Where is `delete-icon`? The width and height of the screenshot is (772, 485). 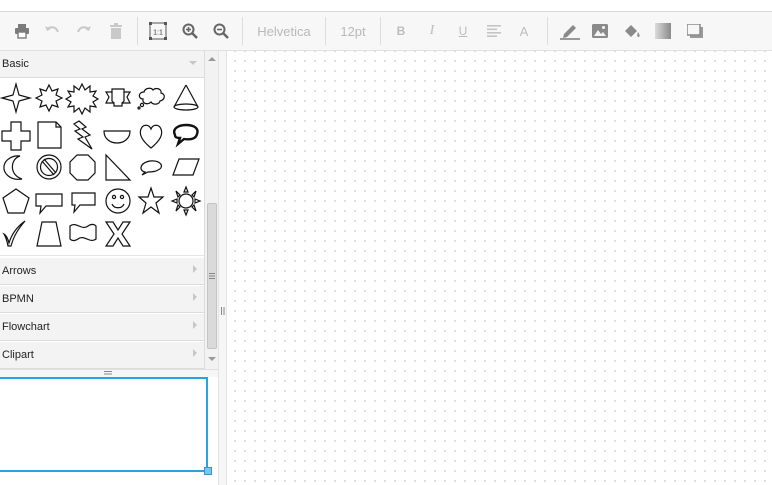
delete-icon is located at coordinates (116, 31).